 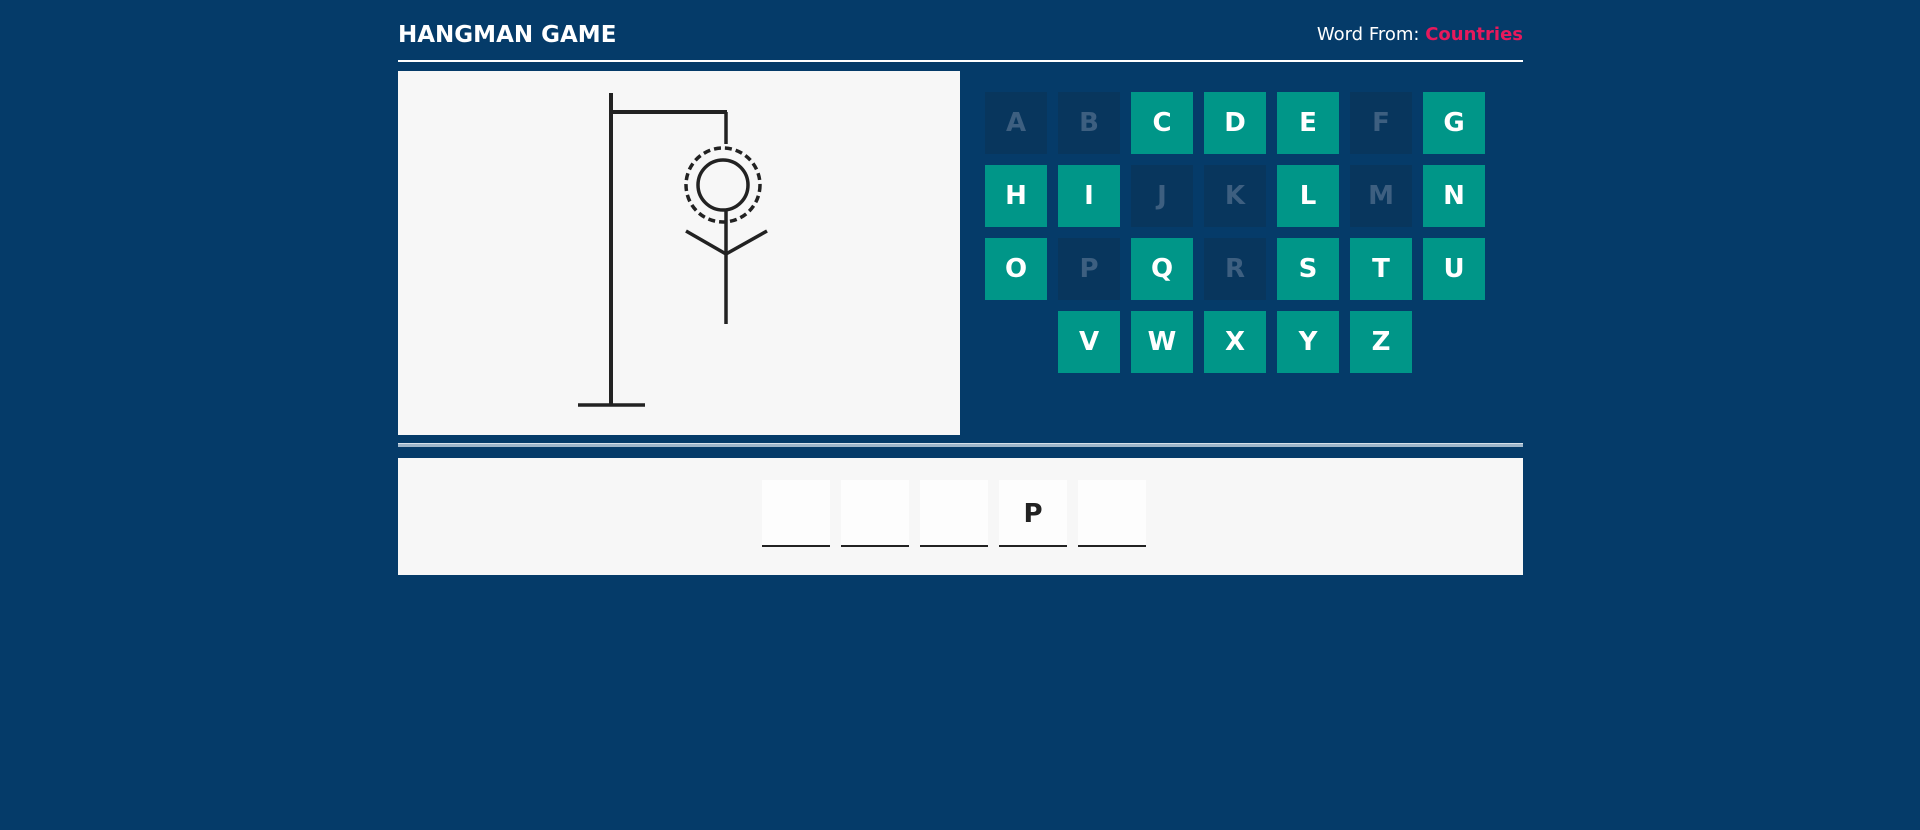 What do you see at coordinates (1454, 196) in the screenshot?
I see `letter-key-n: N` at bounding box center [1454, 196].